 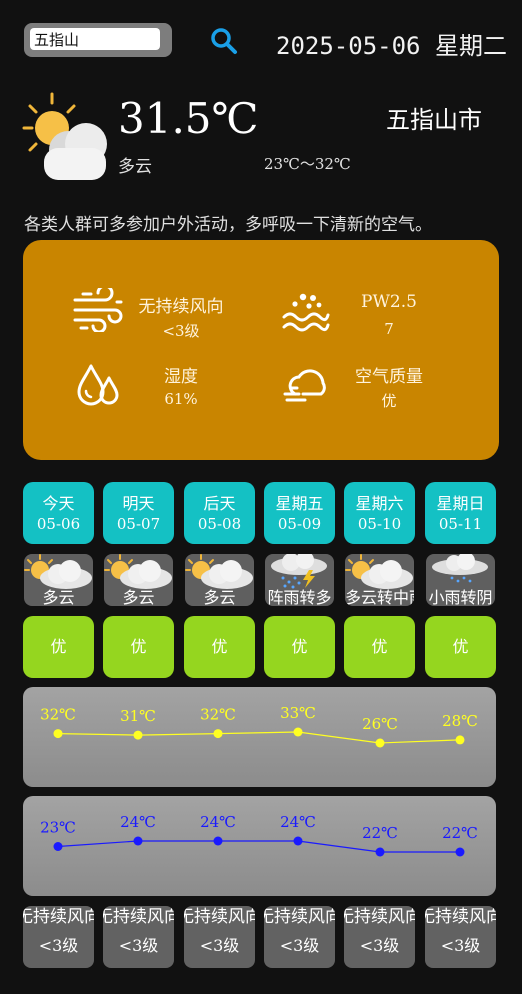 What do you see at coordinates (379, 597) in the screenshot?
I see `forecast-condition-label: 多云转中雨` at bounding box center [379, 597].